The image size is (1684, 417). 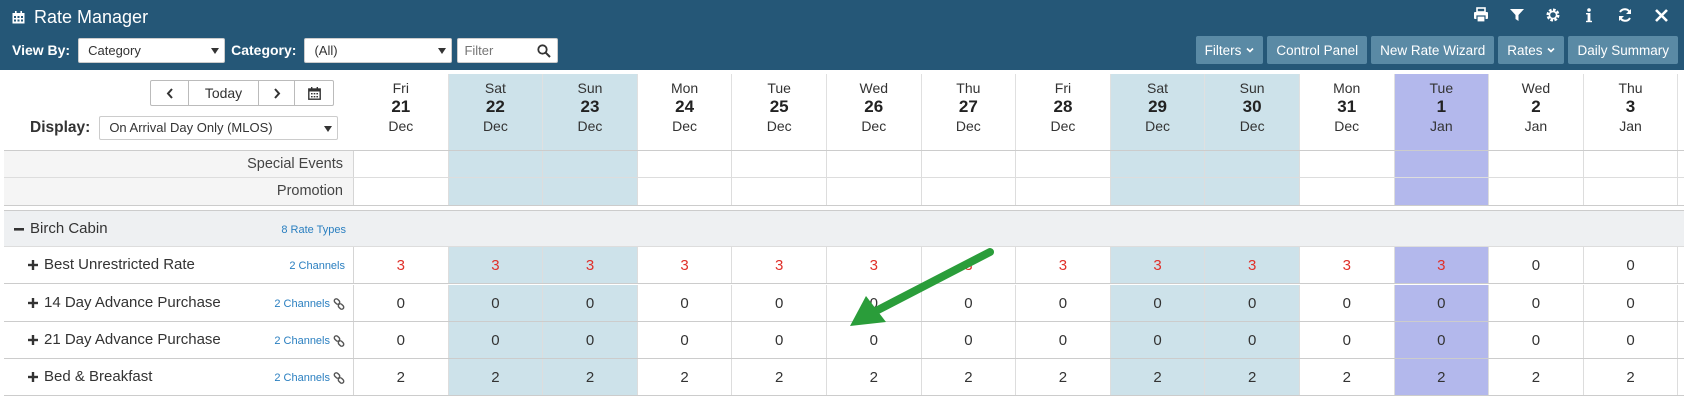 What do you see at coordinates (1661, 15) in the screenshot?
I see `close-icon` at bounding box center [1661, 15].